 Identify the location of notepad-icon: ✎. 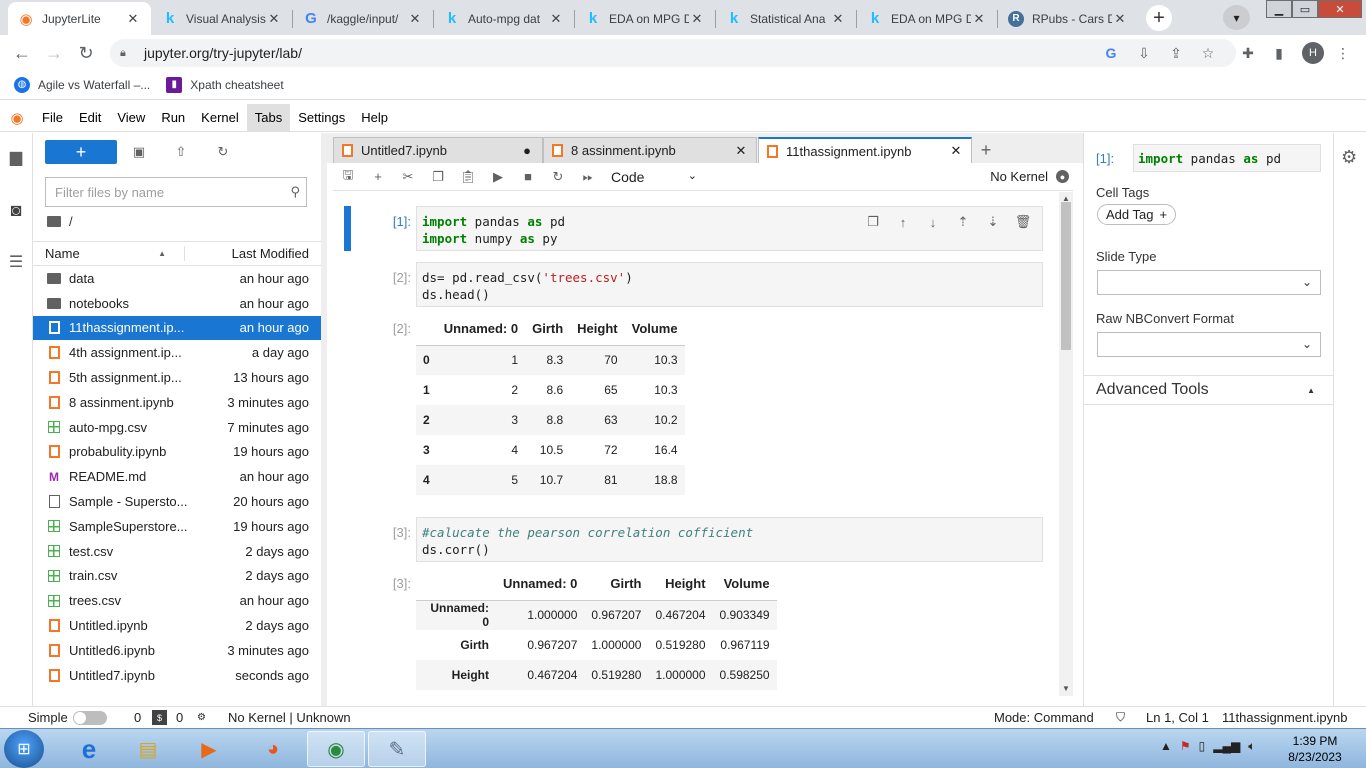
(397, 749).